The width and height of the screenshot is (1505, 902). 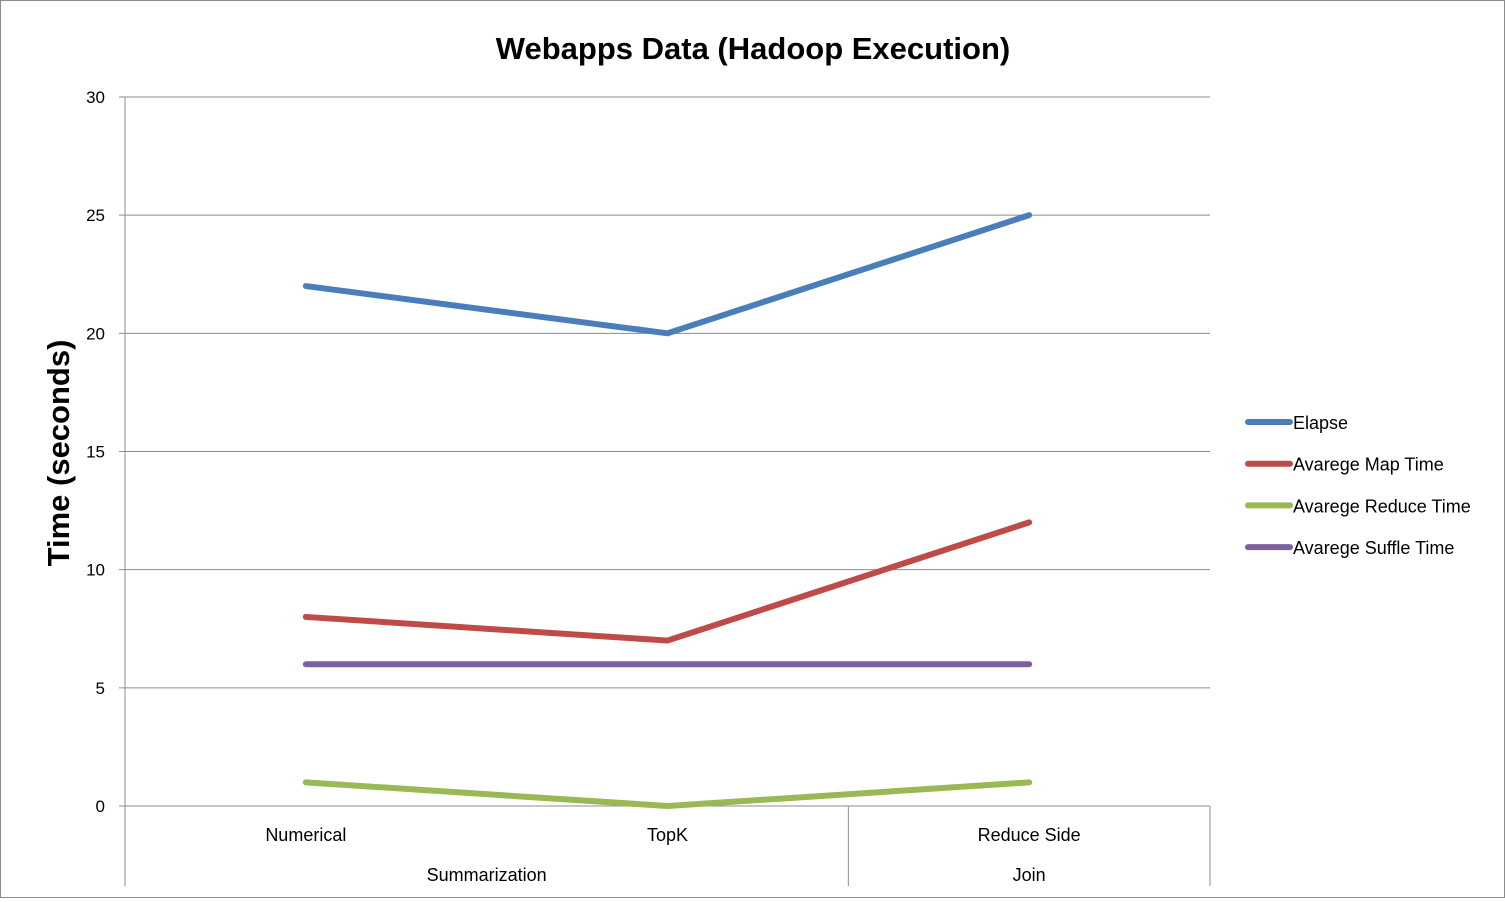 What do you see at coordinates (1368, 465) in the screenshot?
I see `legend-label: Avarege Map Time` at bounding box center [1368, 465].